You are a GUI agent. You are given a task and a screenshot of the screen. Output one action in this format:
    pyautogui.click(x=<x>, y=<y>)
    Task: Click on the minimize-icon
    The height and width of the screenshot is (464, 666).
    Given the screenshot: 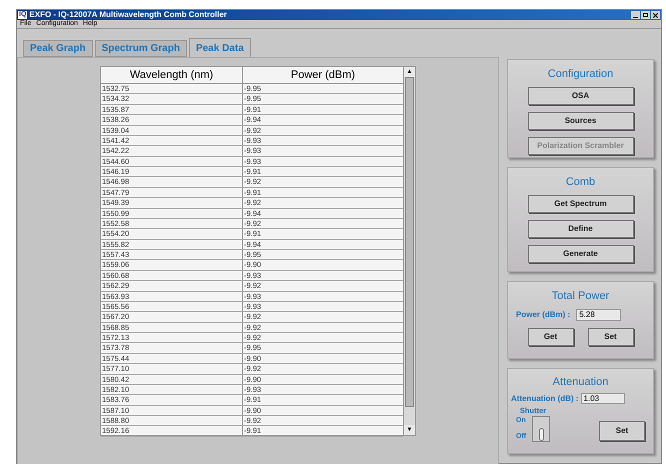 What is the action you would take?
    pyautogui.click(x=635, y=15)
    